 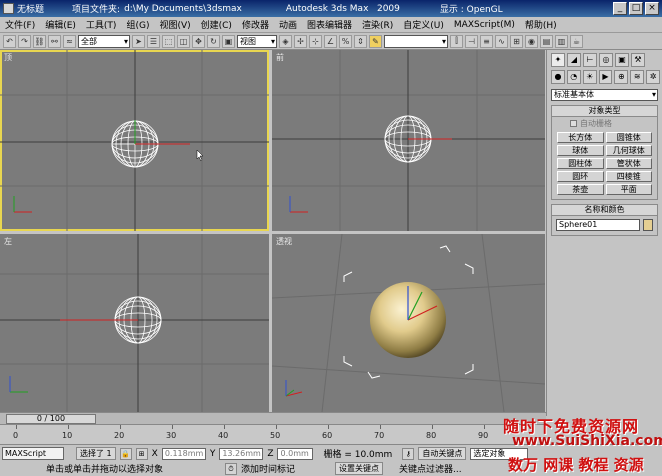 What do you see at coordinates (653, 77) in the screenshot?
I see `systems-icon: ✲` at bounding box center [653, 77].